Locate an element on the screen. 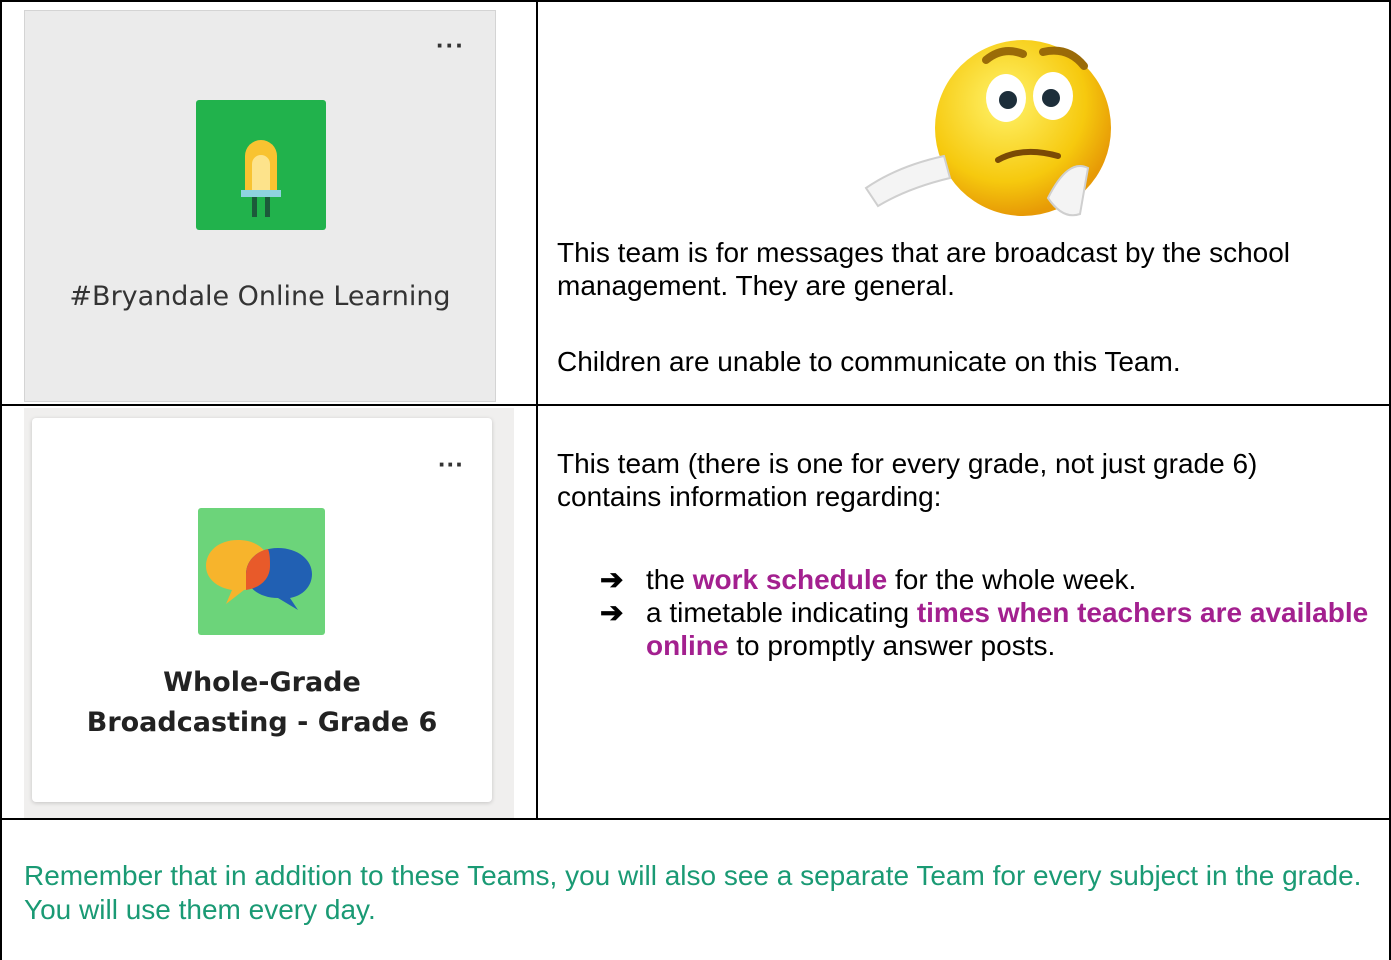 This screenshot has width=1391, height=960. list-item: ➔ the work schedule for the whole week. is located at coordinates (868, 579).